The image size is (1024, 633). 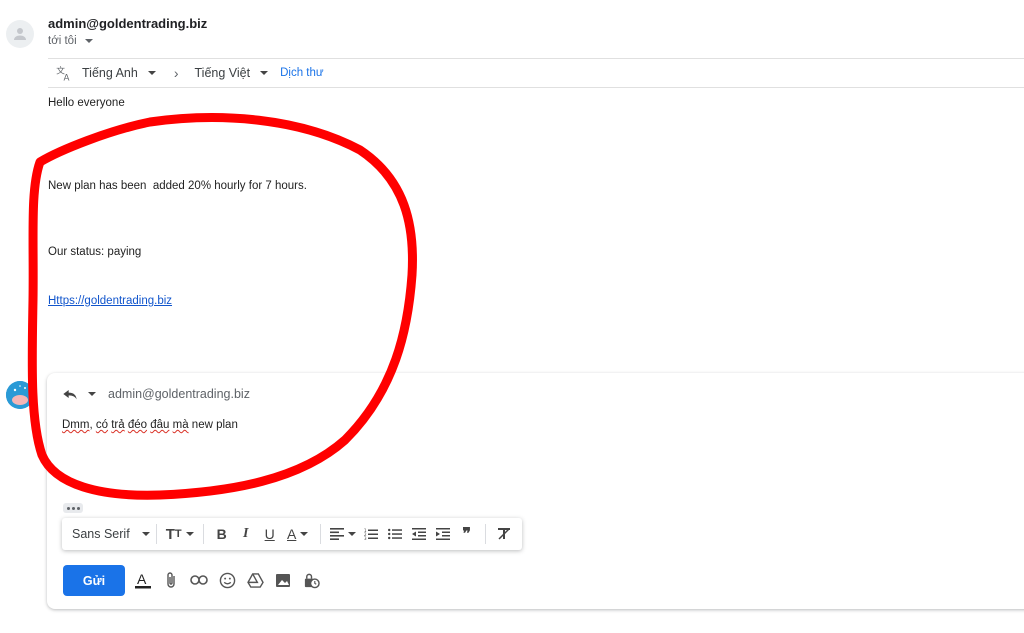 What do you see at coordinates (298, 534) in the screenshot?
I see `text-color-button: A` at bounding box center [298, 534].